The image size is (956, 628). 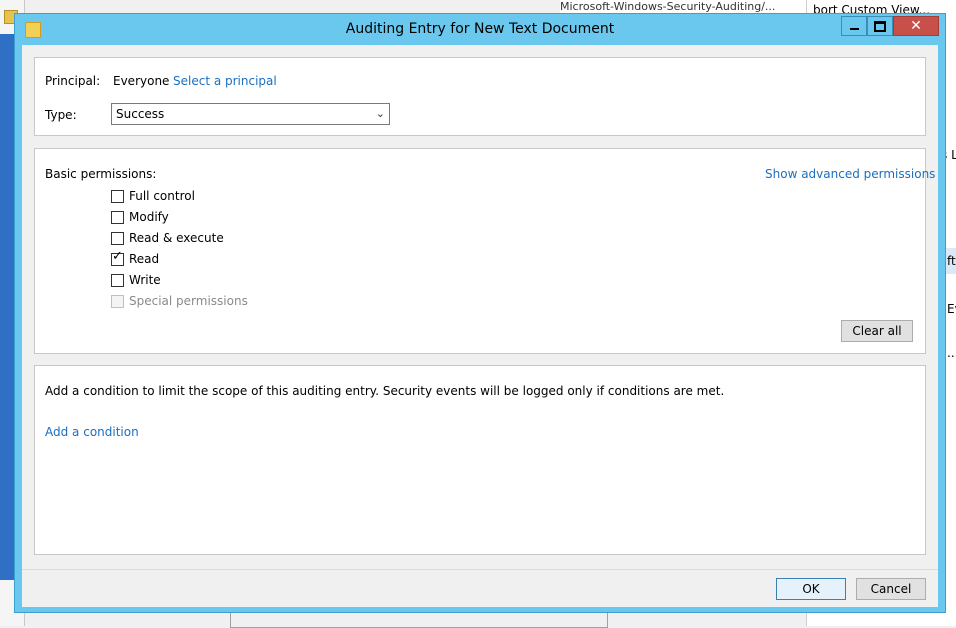 I want to click on special-permissions-checkbox, so click(x=117, y=301).